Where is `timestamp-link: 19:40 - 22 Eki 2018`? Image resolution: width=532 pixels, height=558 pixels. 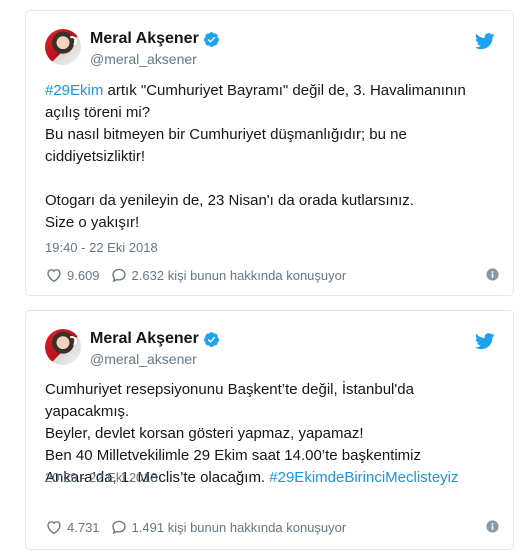 timestamp-link: 19:40 - 22 Eki 2018 is located at coordinates (101, 247).